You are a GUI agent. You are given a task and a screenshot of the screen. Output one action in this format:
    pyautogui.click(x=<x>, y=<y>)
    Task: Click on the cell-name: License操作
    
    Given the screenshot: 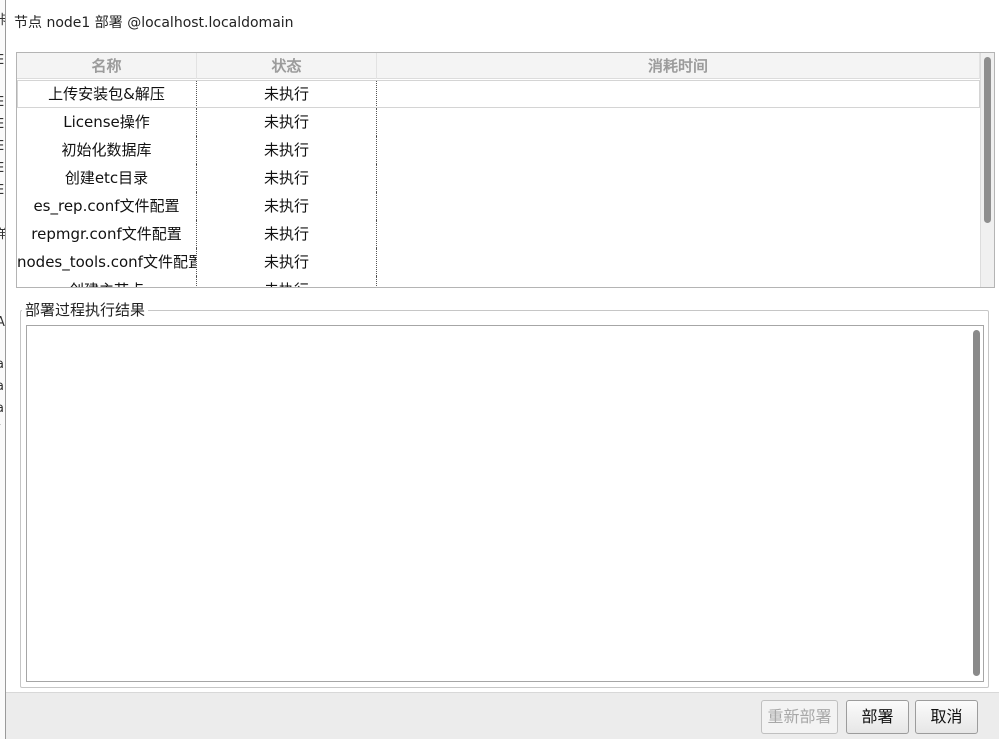 What is the action you would take?
    pyautogui.click(x=107, y=122)
    